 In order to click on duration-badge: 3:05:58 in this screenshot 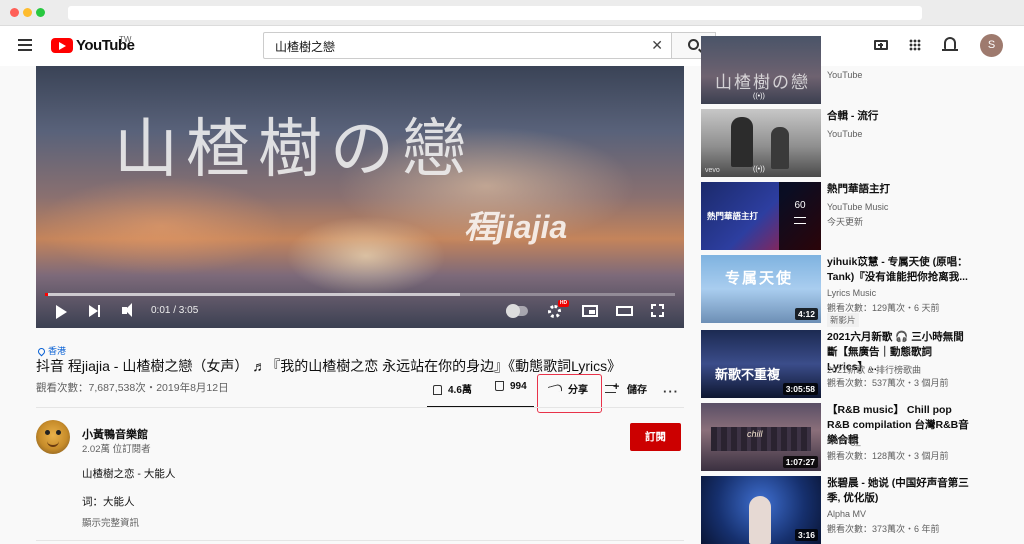, I will do `click(800, 389)`.